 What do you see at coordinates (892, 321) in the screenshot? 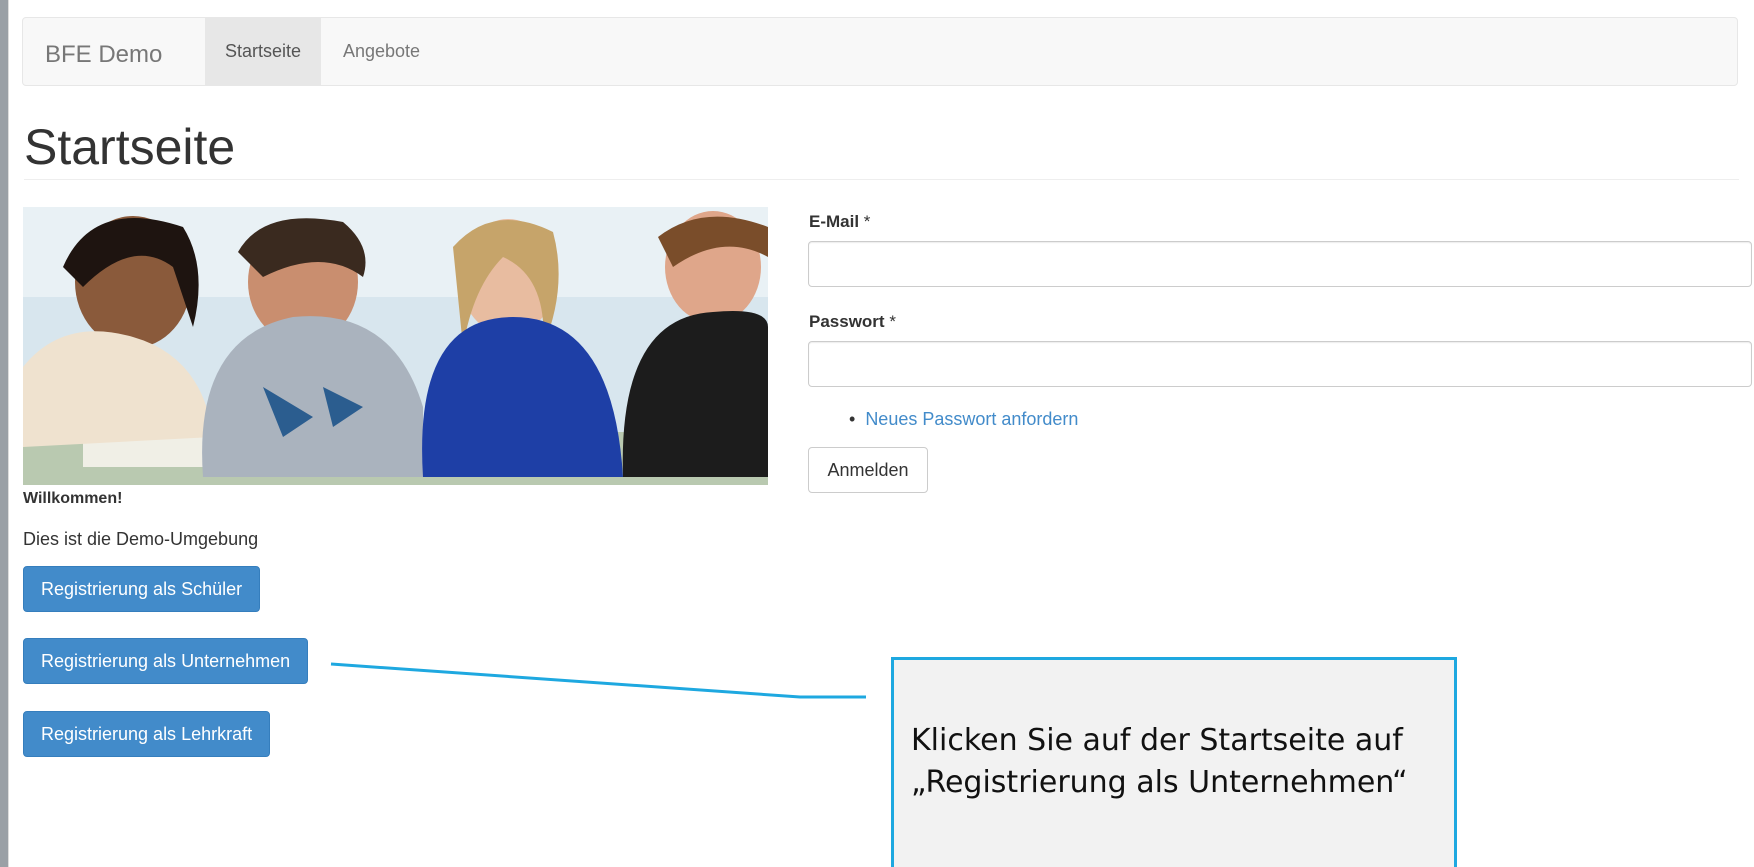
I see `password-required-mark: *` at bounding box center [892, 321].